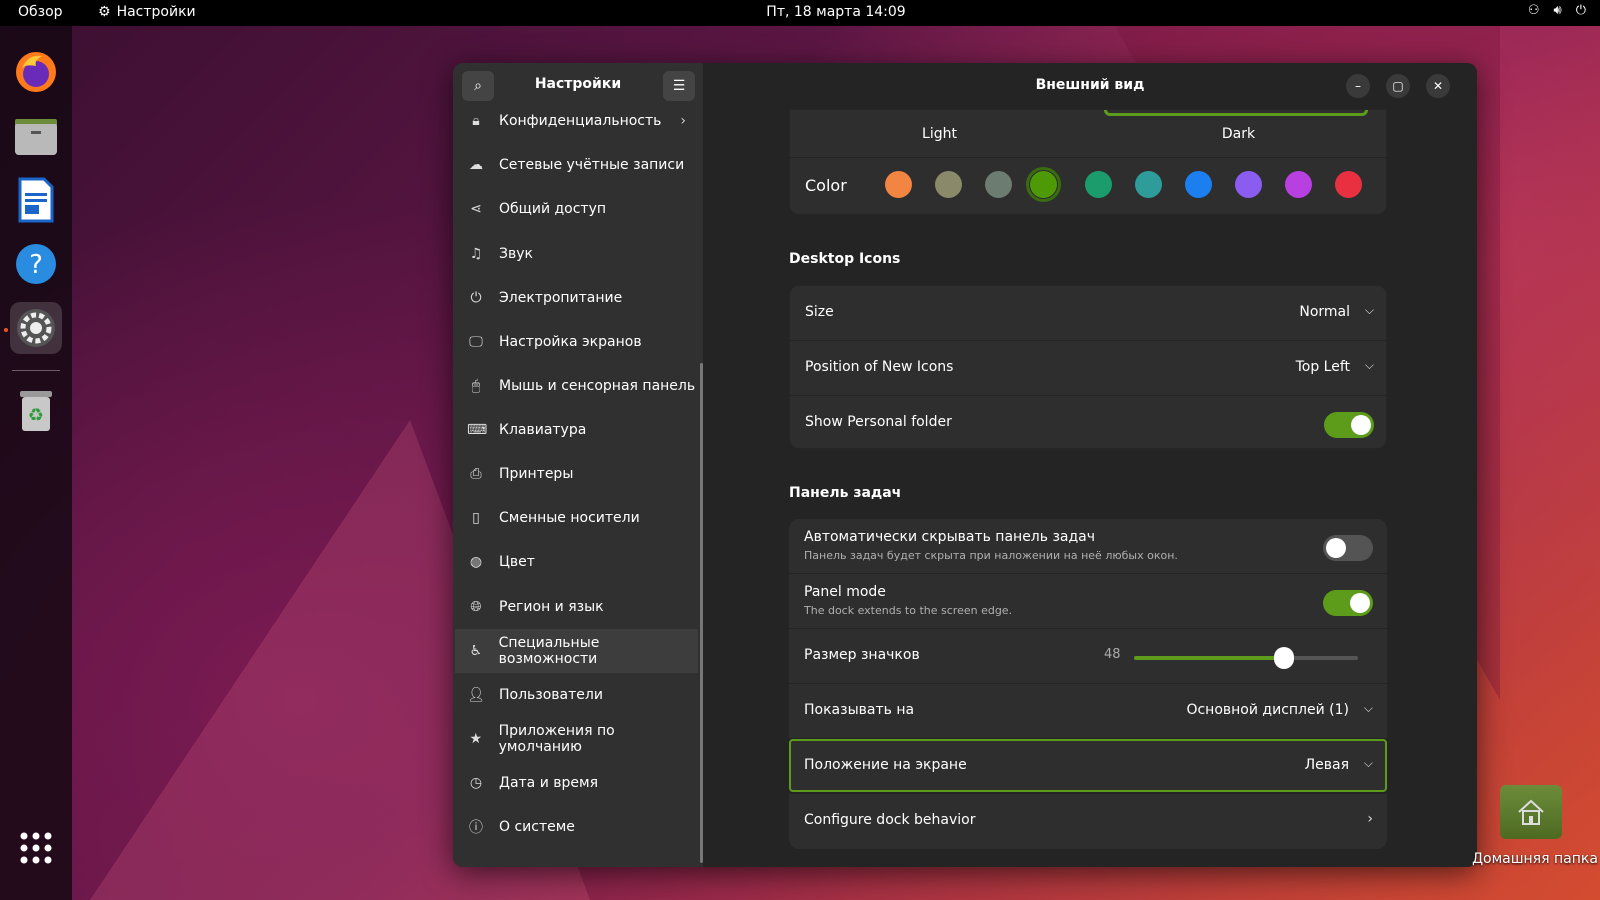 The width and height of the screenshot is (1600, 900). I want to click on color-row: Color, so click(1089, 186).